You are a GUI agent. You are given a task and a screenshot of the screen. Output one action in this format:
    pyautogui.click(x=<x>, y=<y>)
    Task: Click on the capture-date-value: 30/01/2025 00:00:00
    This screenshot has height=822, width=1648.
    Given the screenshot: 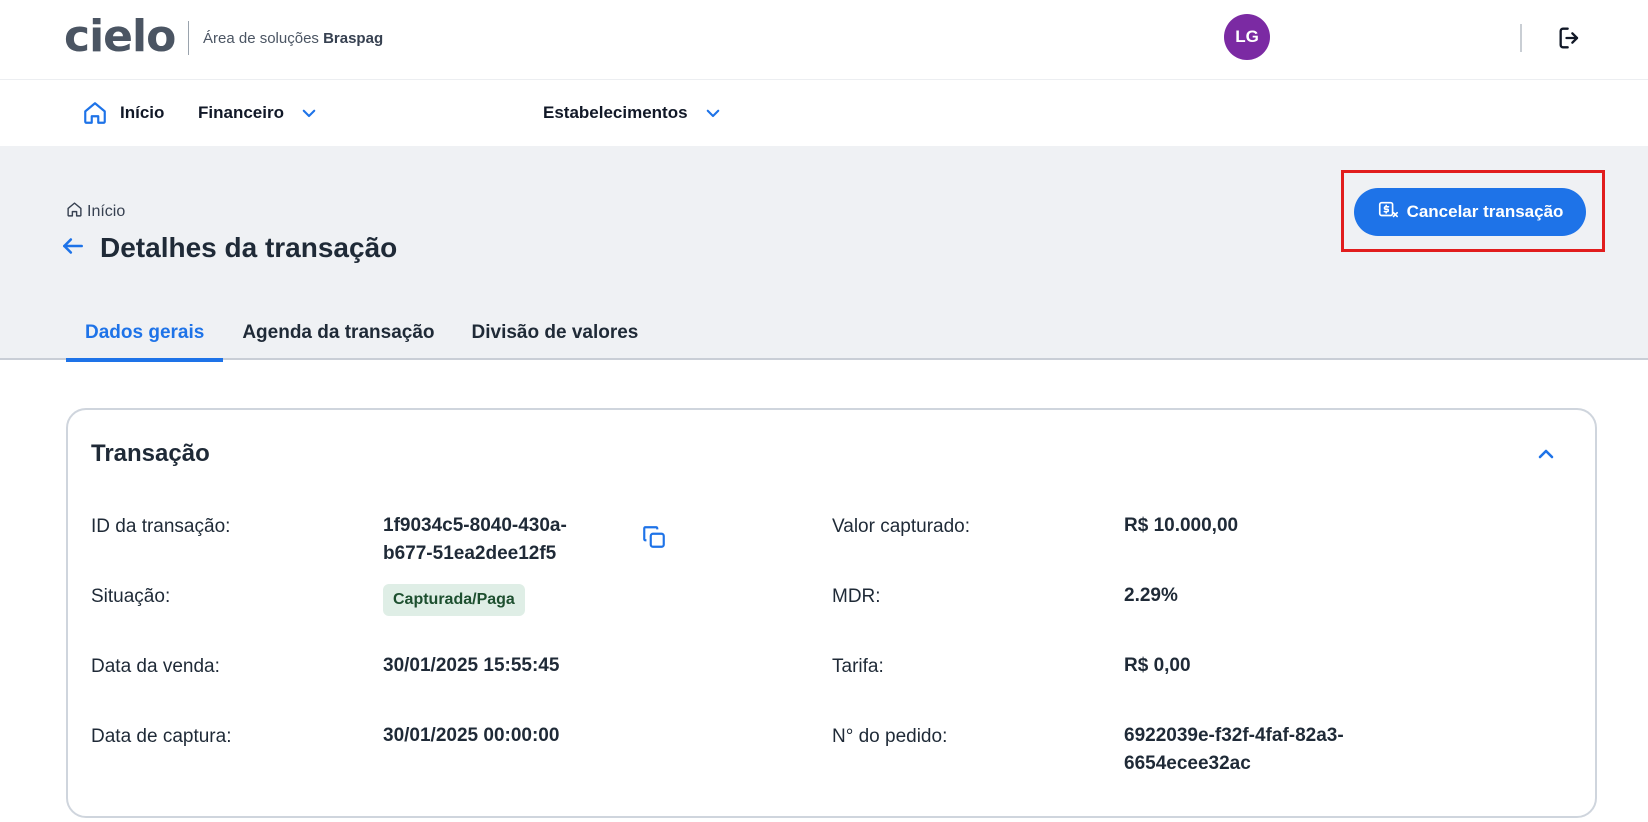 What is the action you would take?
    pyautogui.click(x=471, y=735)
    